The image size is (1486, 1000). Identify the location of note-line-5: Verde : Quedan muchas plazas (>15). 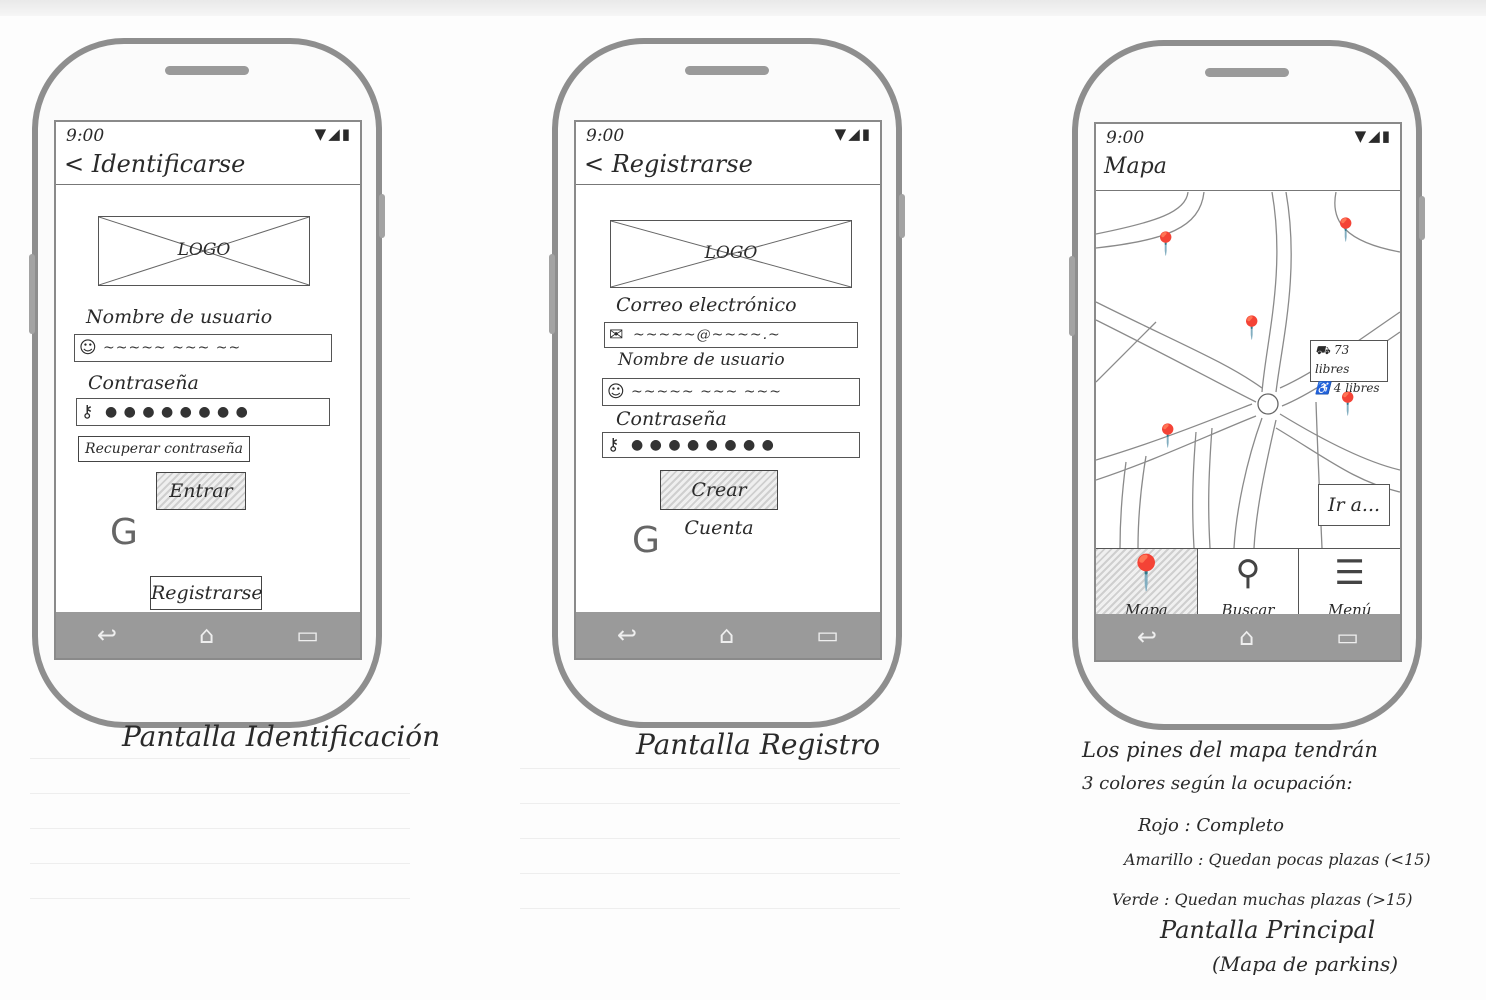
(1262, 899).